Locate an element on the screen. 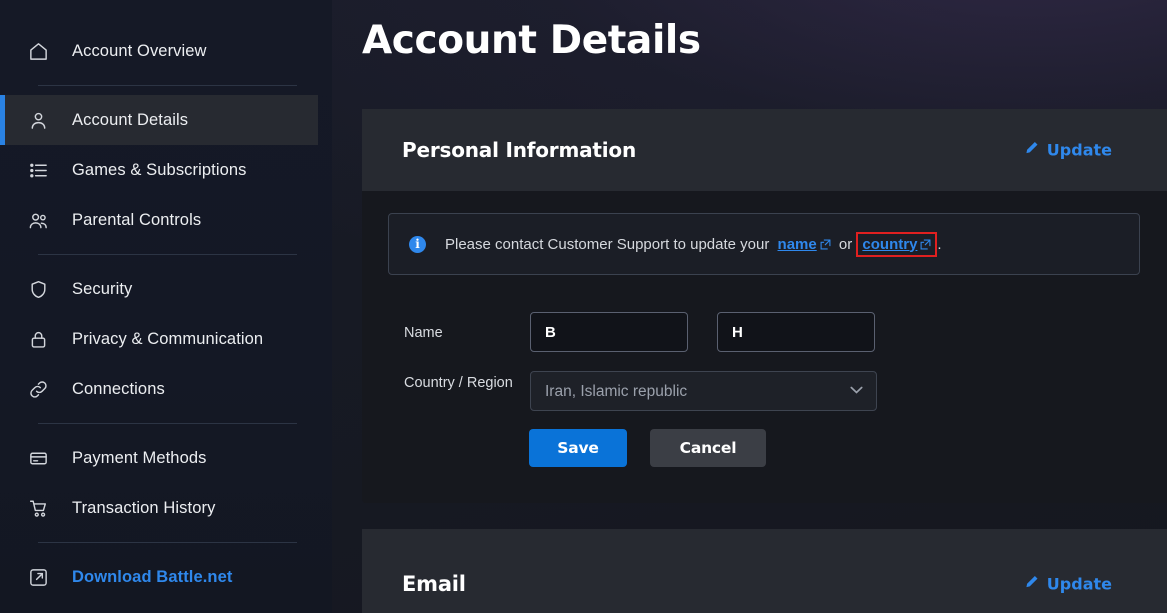 This screenshot has height=613, width=1167. sidebar-item-payment-methods: Payment Methods is located at coordinates (166, 458).